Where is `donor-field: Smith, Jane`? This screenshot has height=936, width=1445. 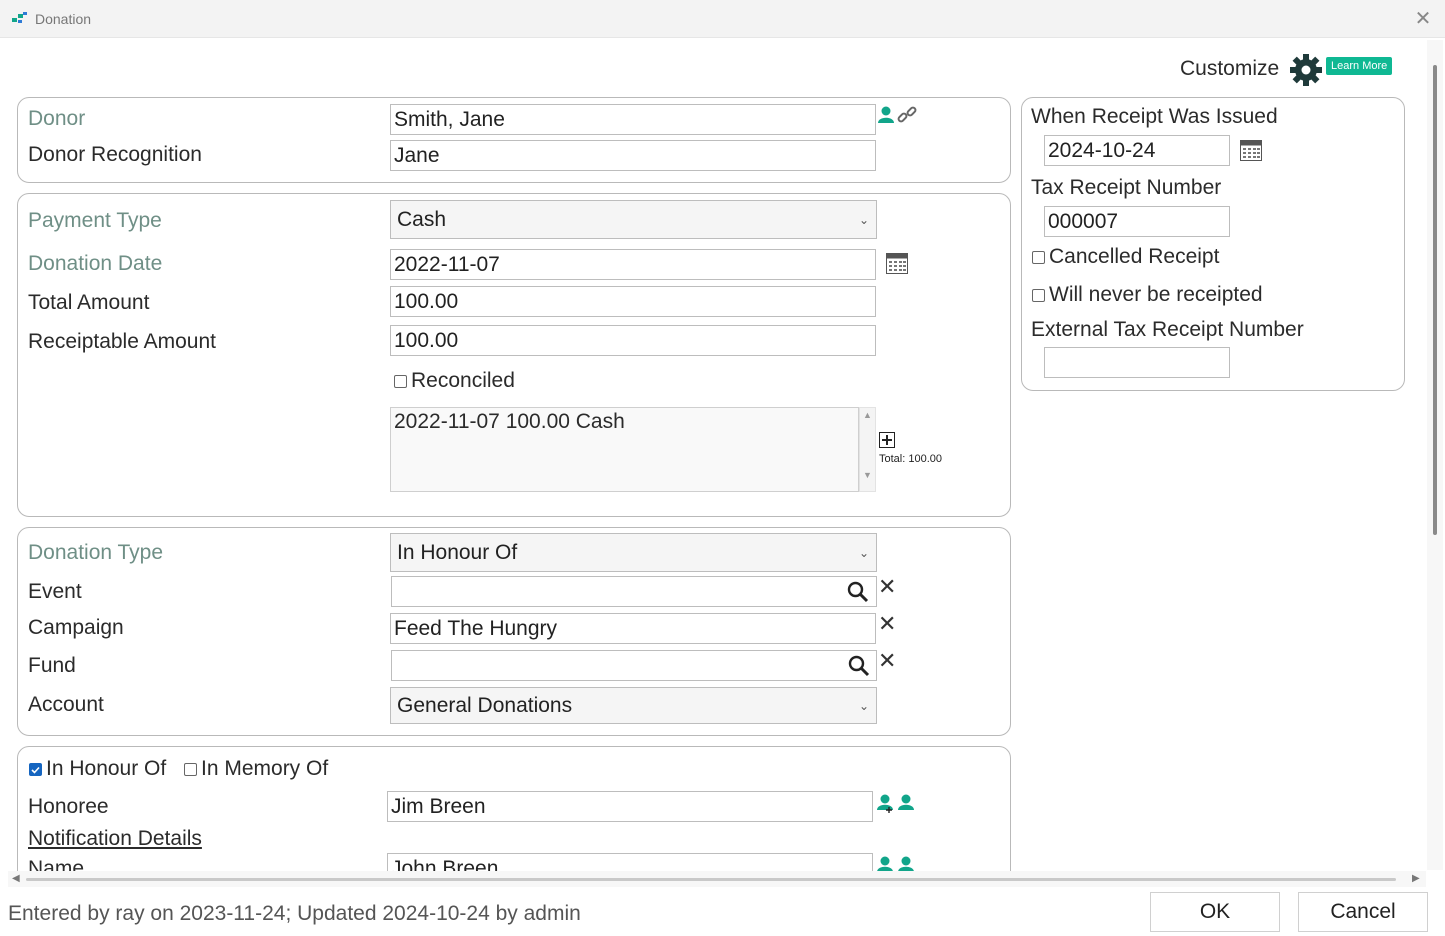
donor-field: Smith, Jane is located at coordinates (633, 119).